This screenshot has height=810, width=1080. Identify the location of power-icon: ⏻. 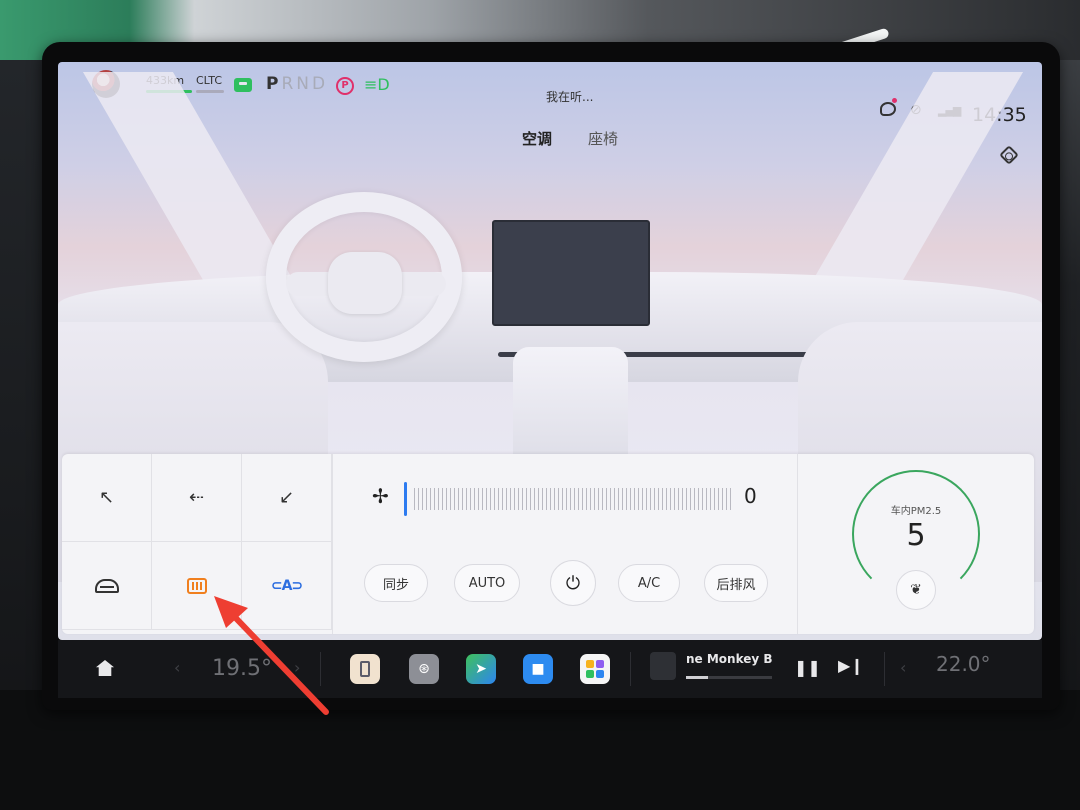
(573, 583).